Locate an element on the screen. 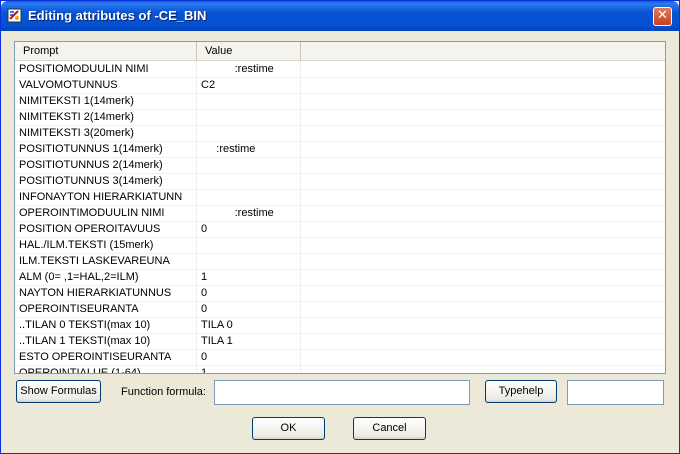 The image size is (680, 454). table-row: OPEROINTIMODUULIN NIMI :restime is located at coordinates (340, 214).